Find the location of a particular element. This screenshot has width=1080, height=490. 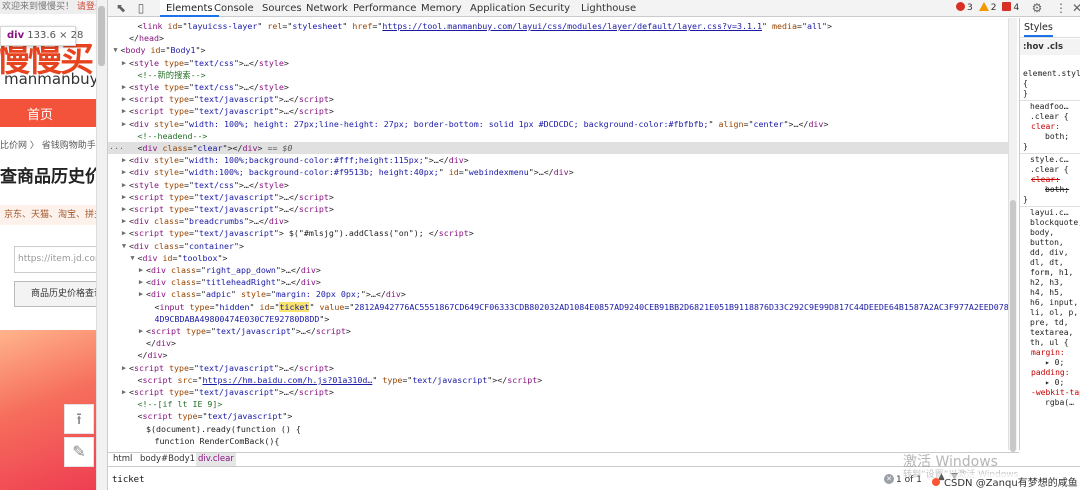

style-rule-selector: { is located at coordinates (1025, 84).